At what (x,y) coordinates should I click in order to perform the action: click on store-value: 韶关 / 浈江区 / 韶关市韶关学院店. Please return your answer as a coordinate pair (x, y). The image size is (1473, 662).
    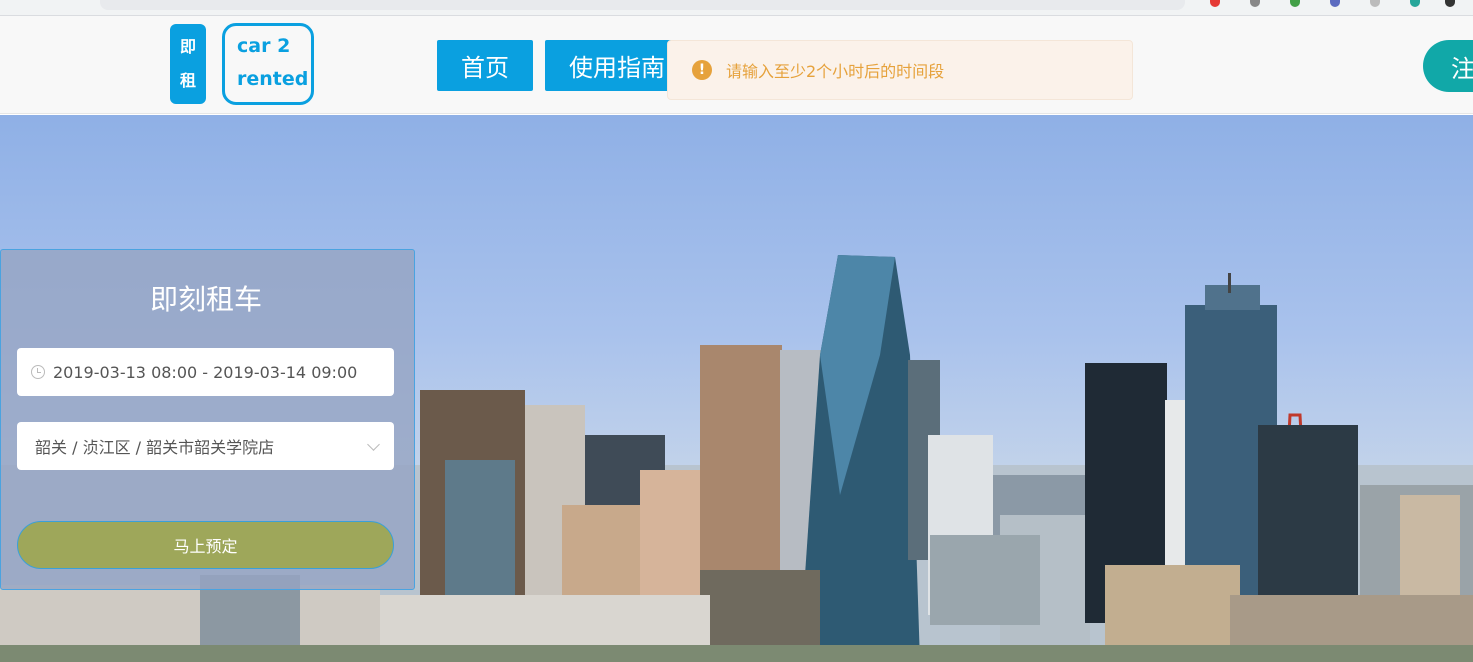
    Looking at the image, I should click on (155, 447).